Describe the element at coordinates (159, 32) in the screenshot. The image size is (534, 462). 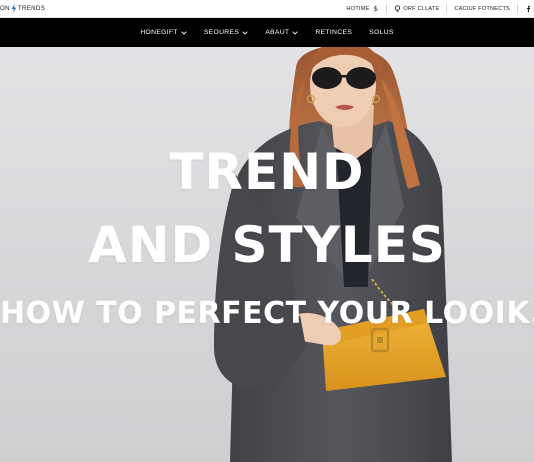
I see `nav-item-label: HONEGIFT` at that location.